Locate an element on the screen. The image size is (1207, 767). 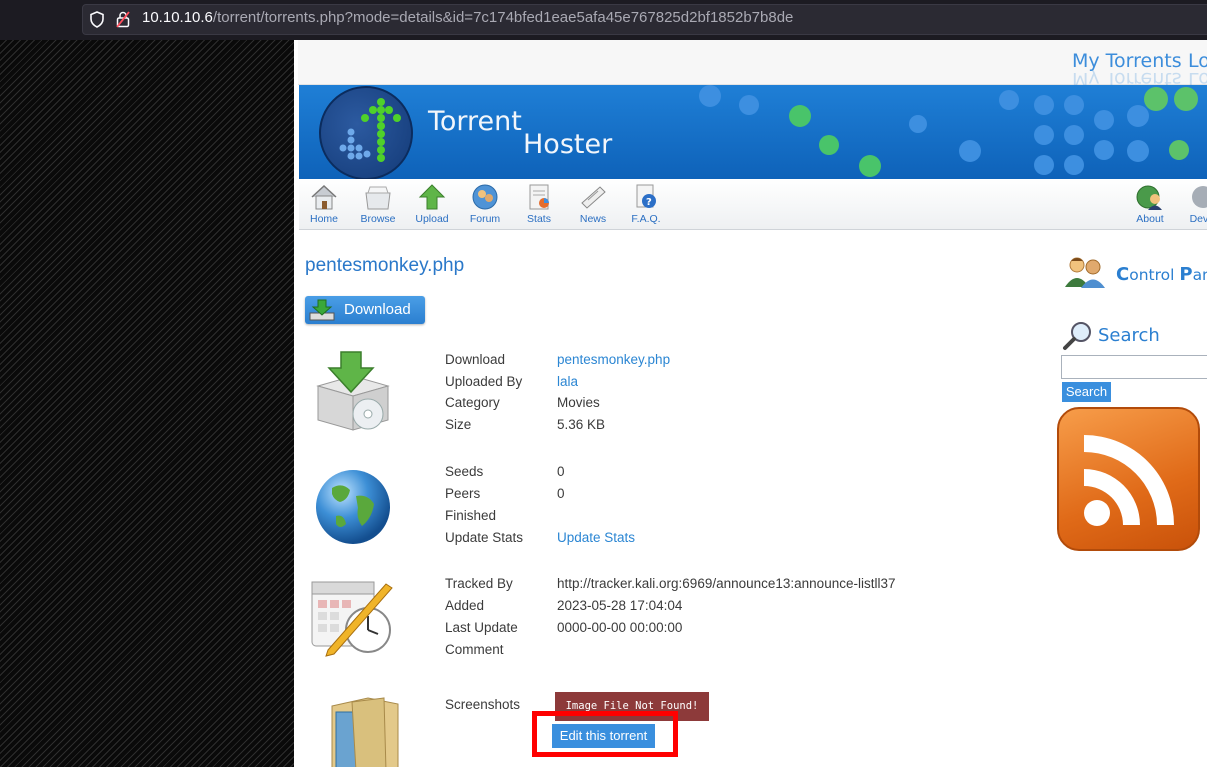
nav-devel: Devel is located at coordinates (1194, 204).